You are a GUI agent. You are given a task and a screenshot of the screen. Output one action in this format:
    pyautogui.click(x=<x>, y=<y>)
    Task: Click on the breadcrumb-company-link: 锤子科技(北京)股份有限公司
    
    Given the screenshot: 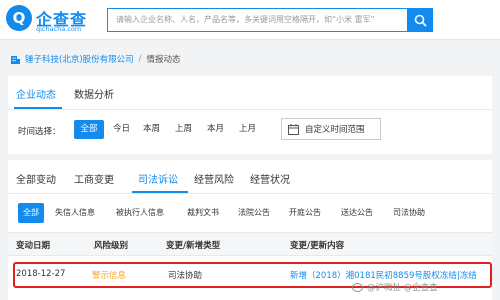 What is the action you would take?
    pyautogui.click(x=79, y=59)
    